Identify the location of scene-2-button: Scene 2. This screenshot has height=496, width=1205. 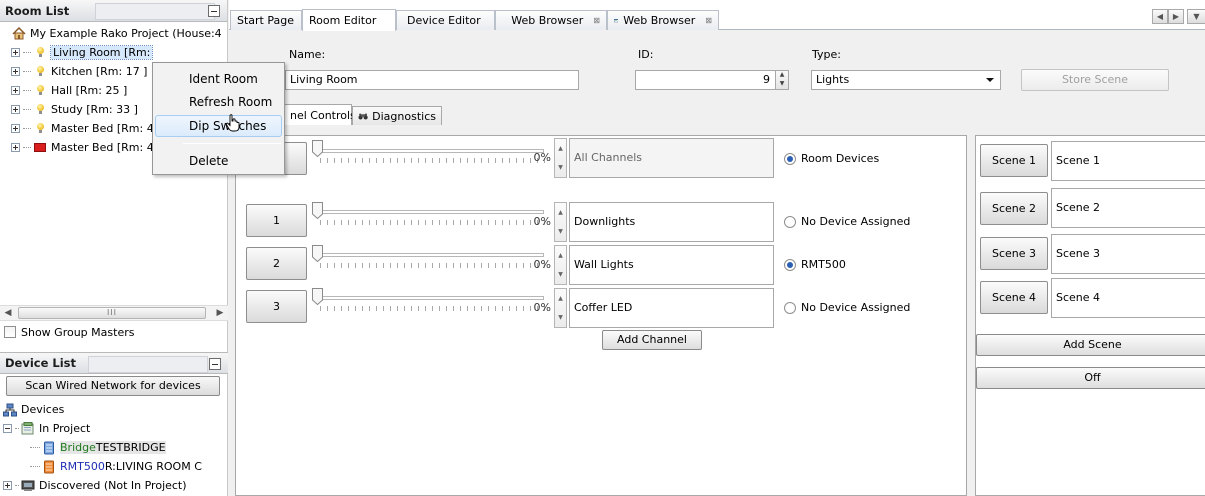
(1014, 208).